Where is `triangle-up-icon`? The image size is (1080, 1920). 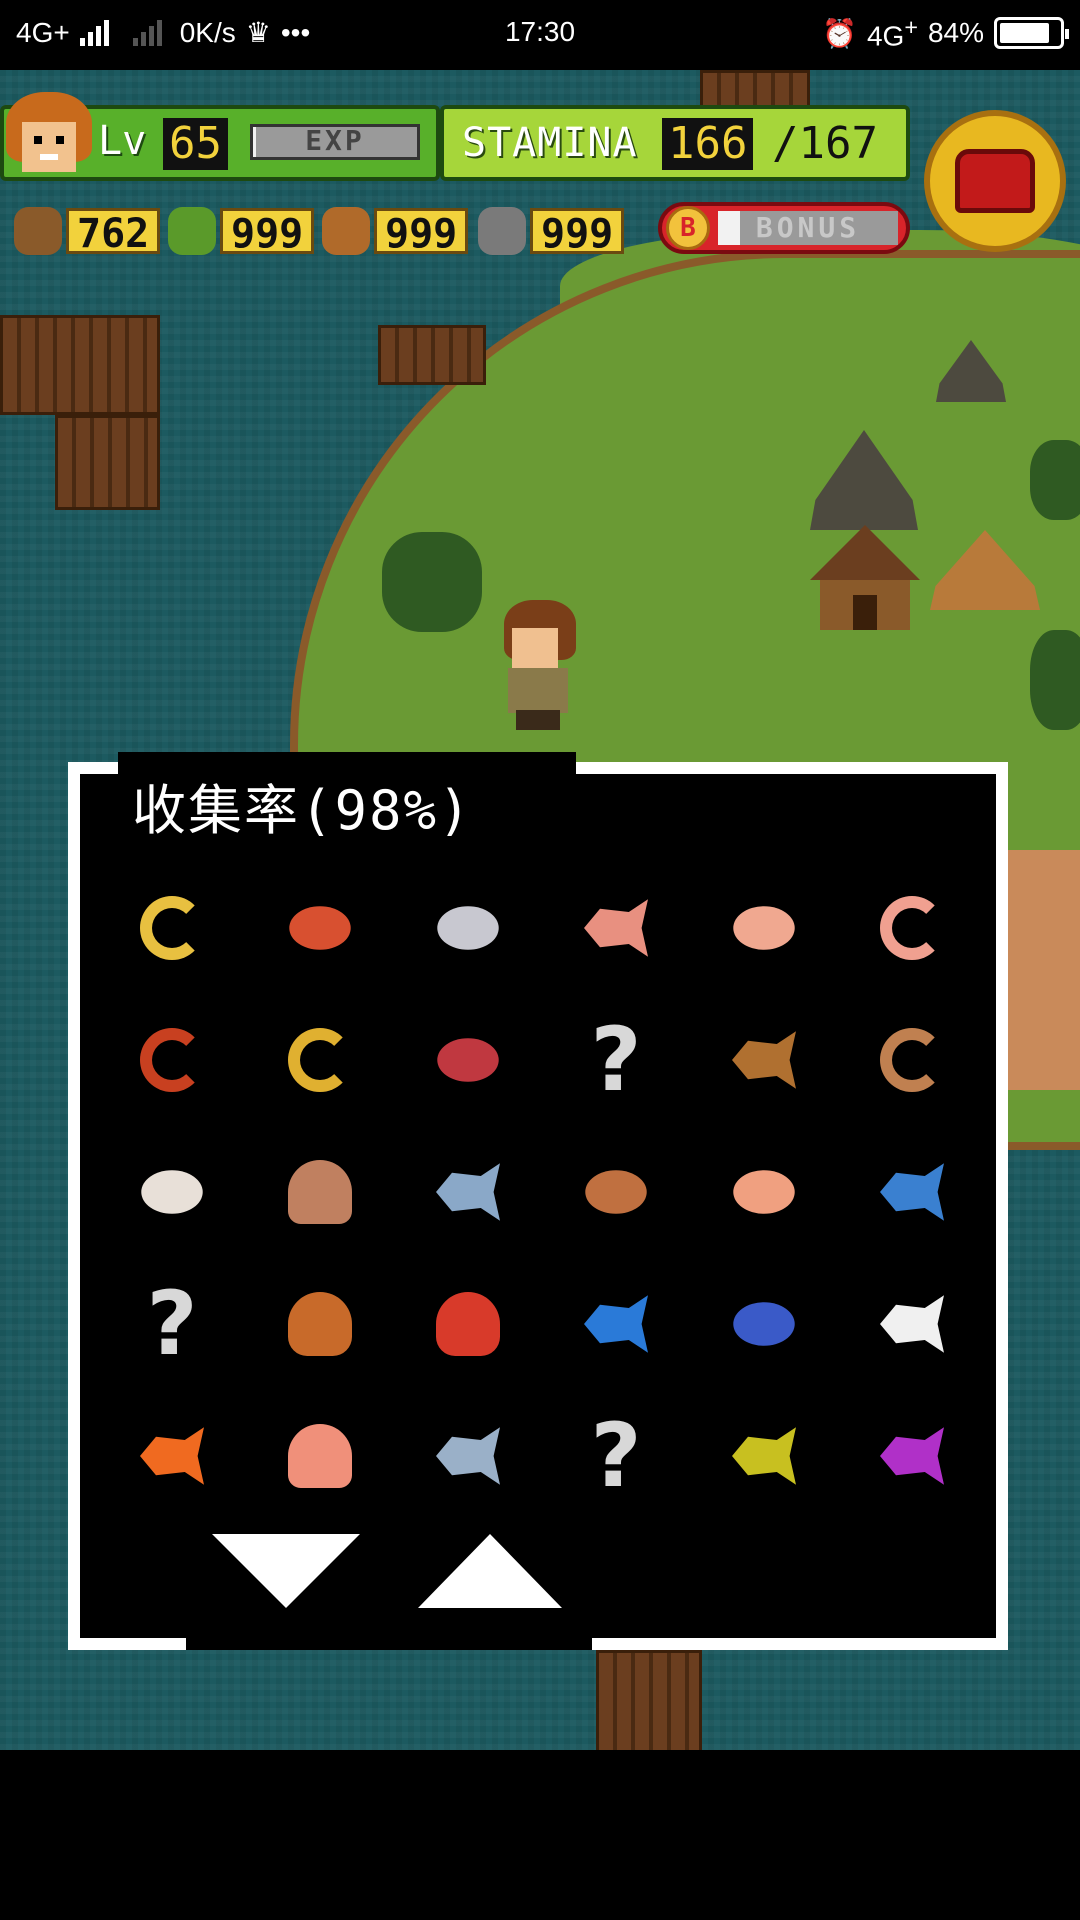 triangle-up-icon is located at coordinates (490, 1571).